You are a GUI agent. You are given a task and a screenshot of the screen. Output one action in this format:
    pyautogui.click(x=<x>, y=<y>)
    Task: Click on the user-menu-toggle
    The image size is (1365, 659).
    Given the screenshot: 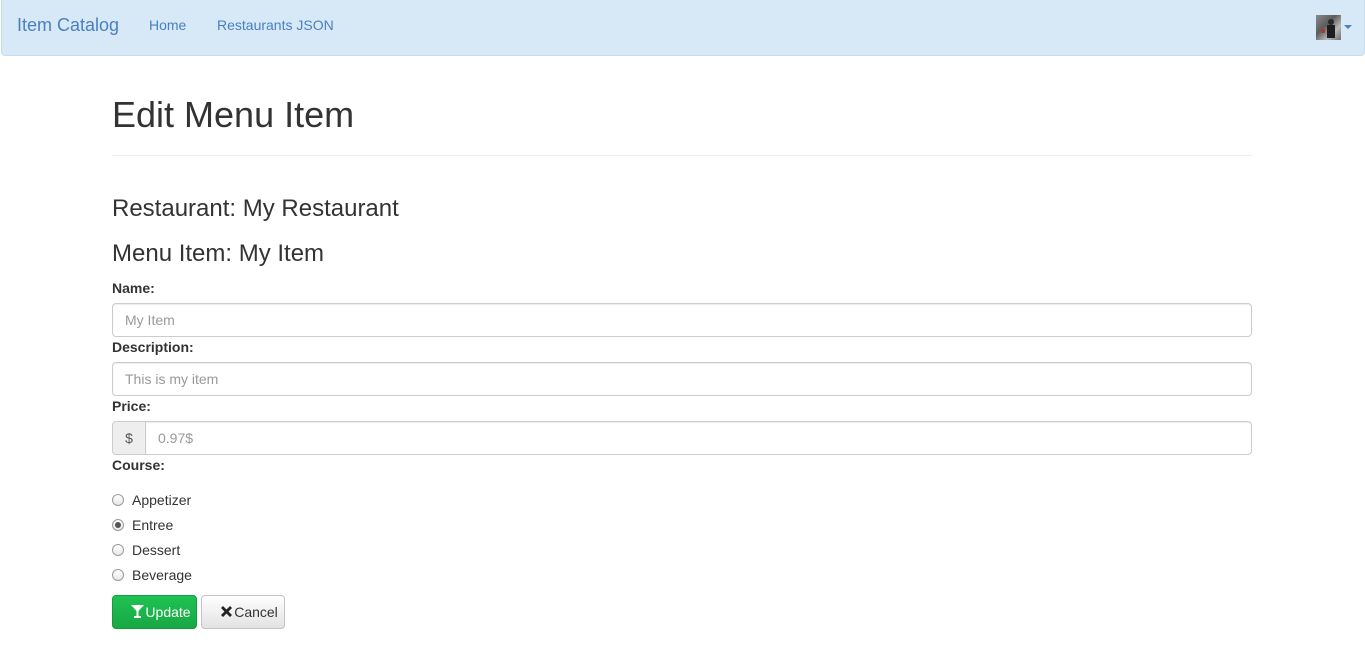 What is the action you would take?
    pyautogui.click(x=1335, y=28)
    